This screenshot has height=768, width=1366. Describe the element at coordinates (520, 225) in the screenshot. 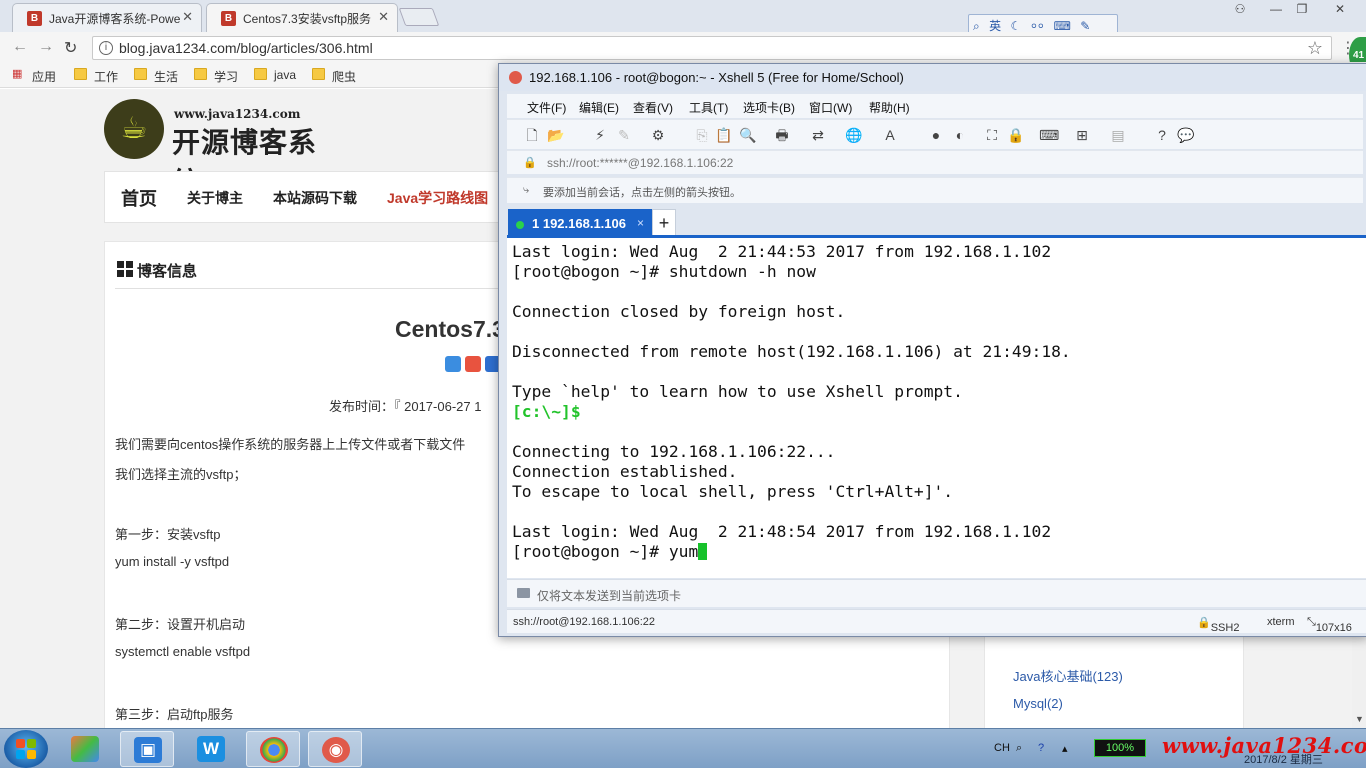

I see `connected-status-icon` at that location.